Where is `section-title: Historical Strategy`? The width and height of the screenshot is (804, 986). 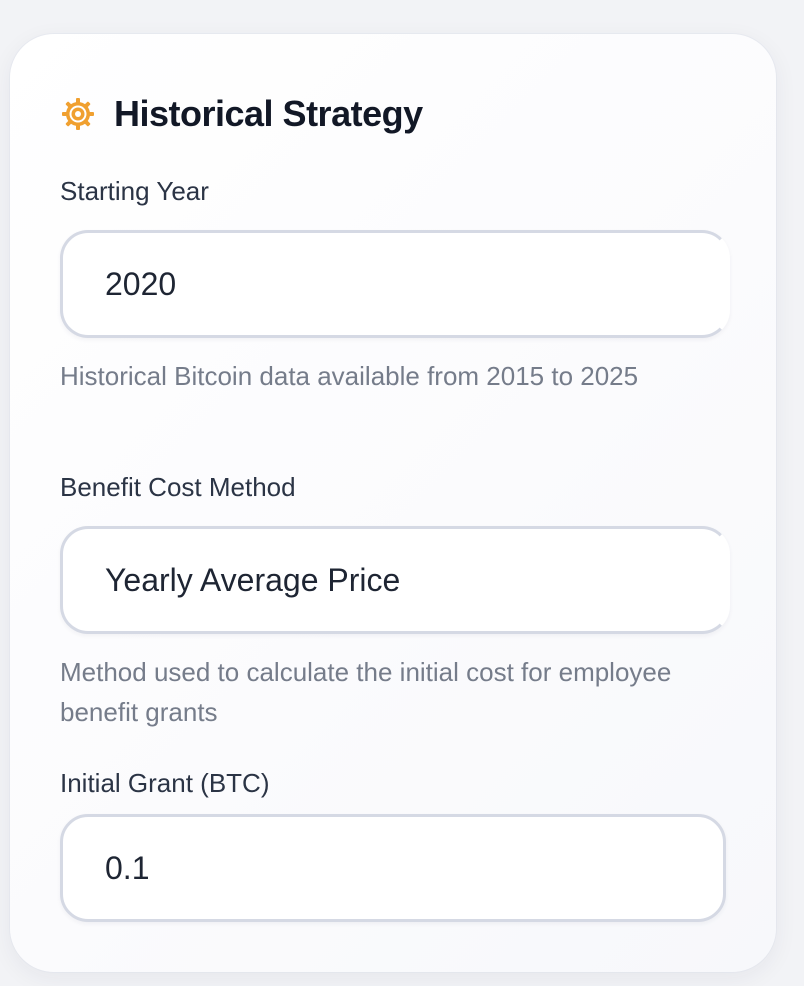 section-title: Historical Strategy is located at coordinates (268, 113).